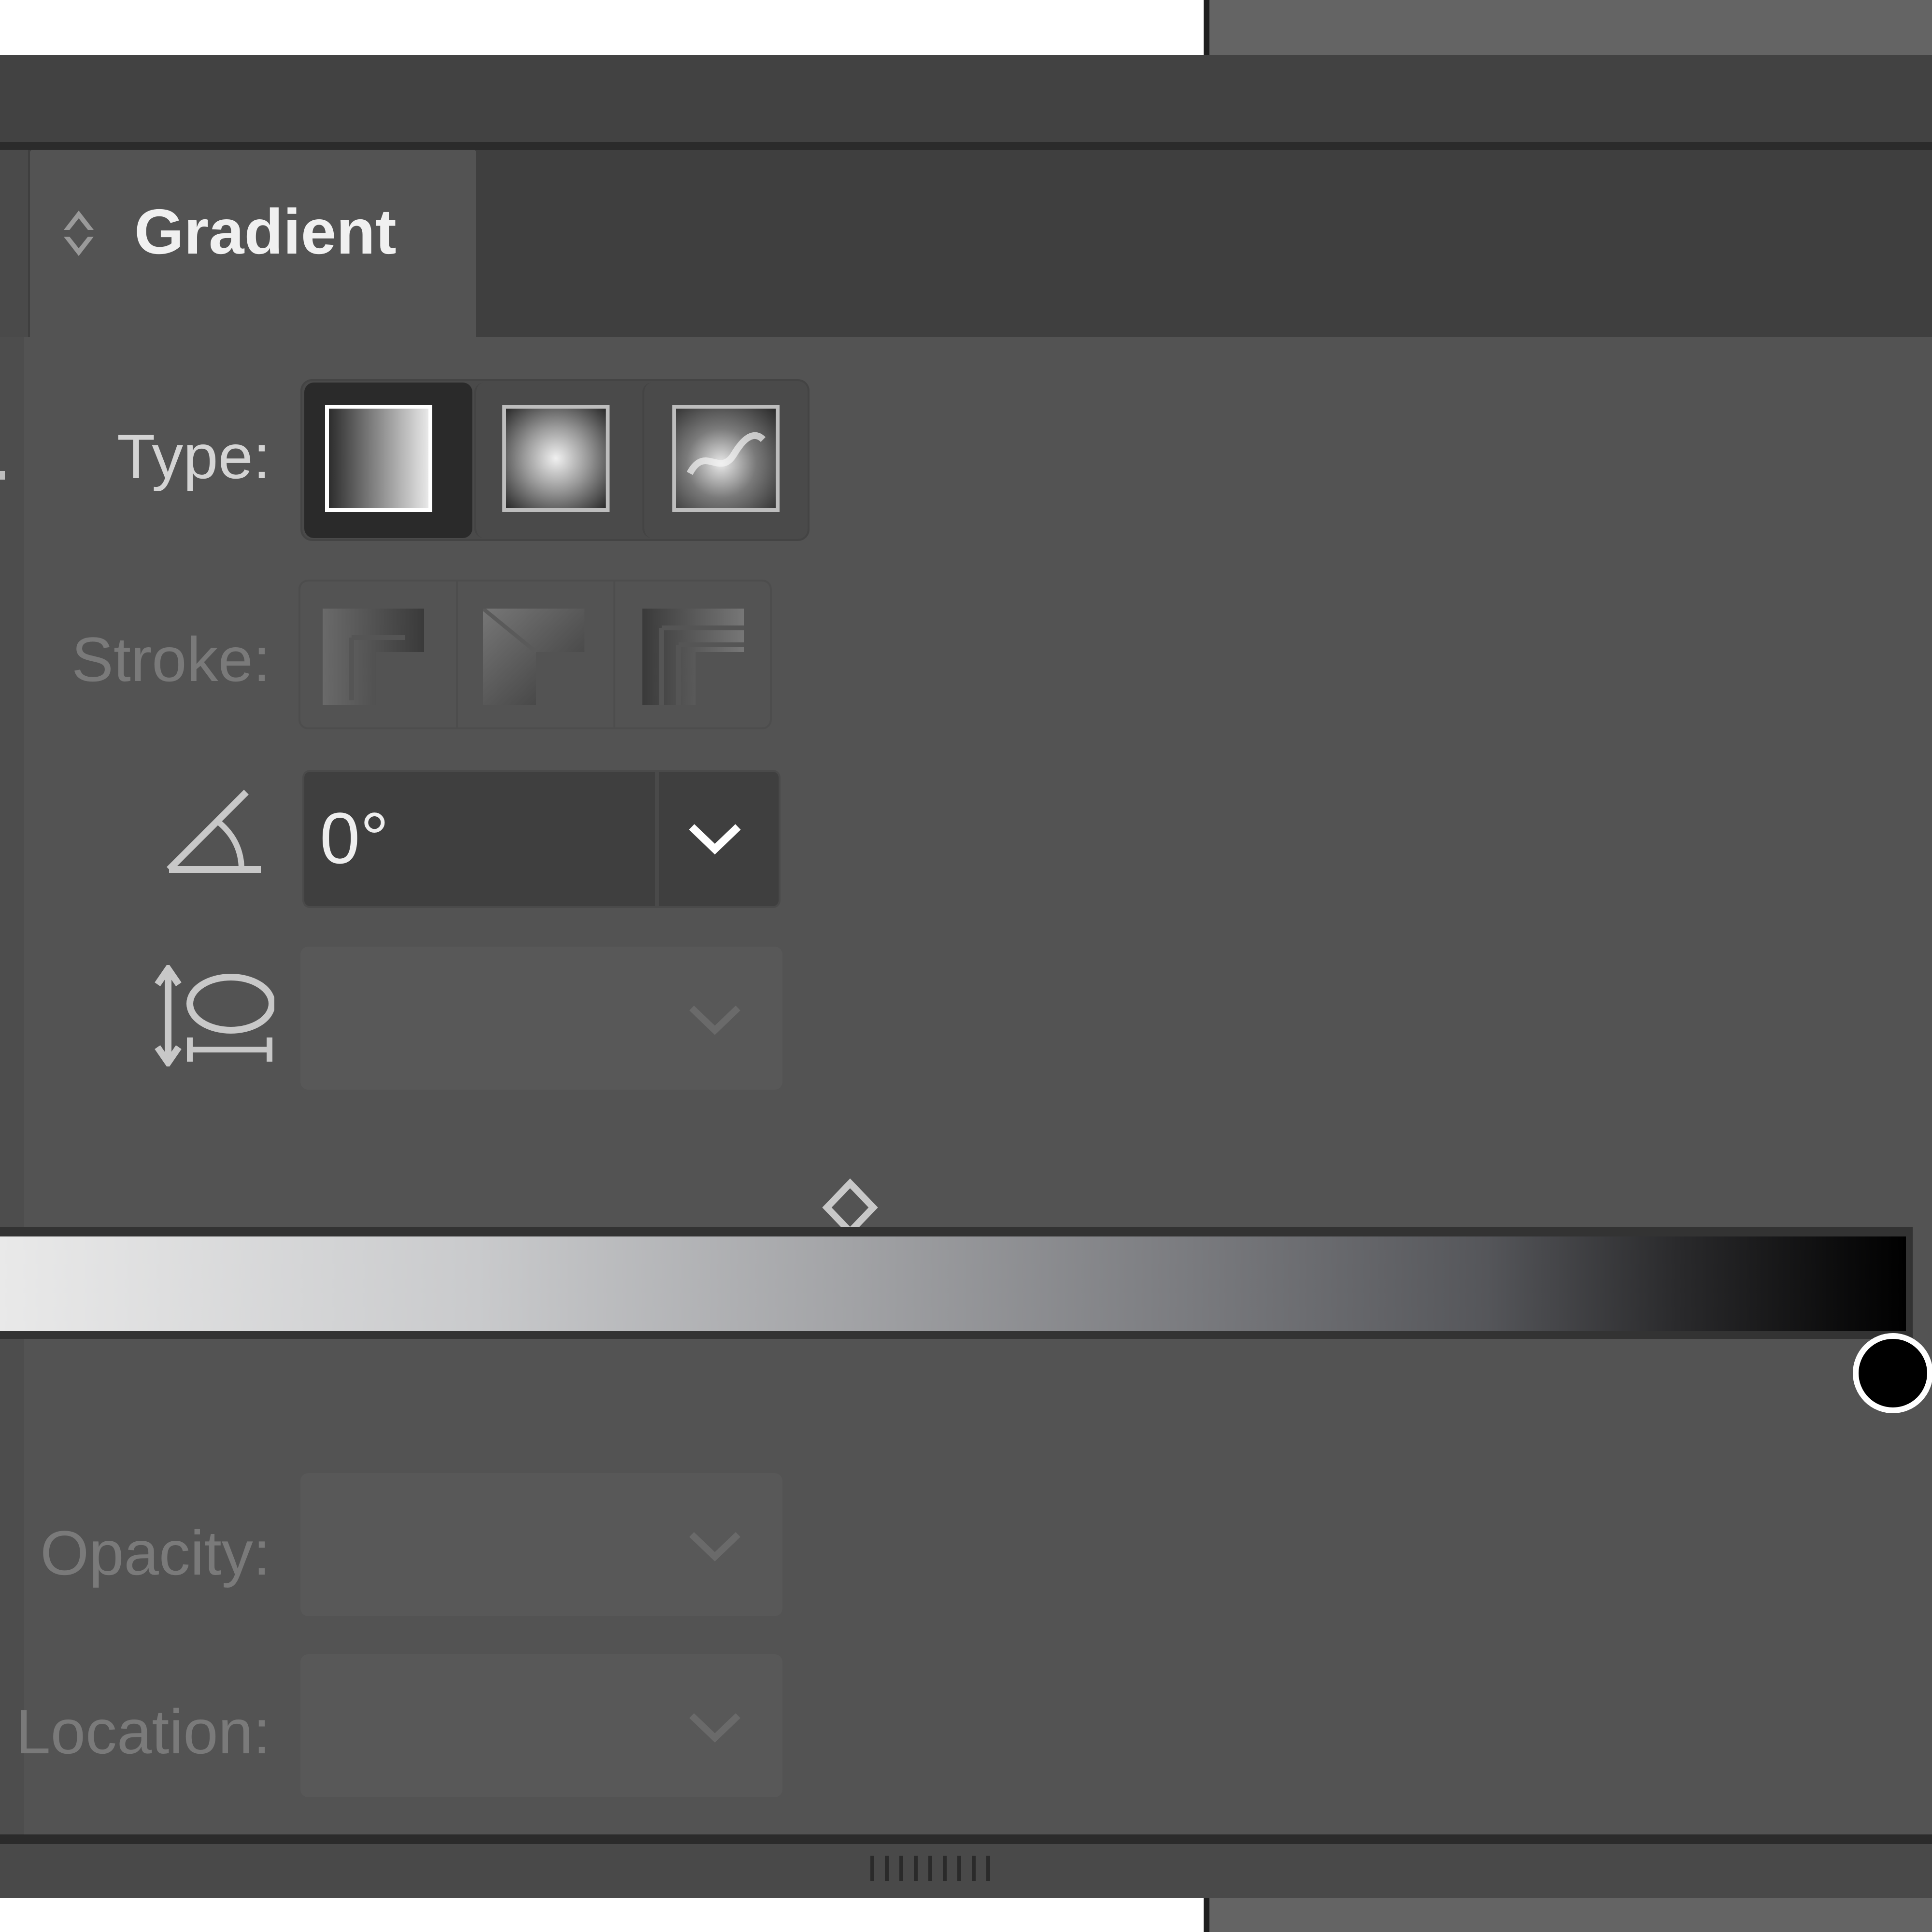 The width and height of the screenshot is (1932, 1932). Describe the element at coordinates (155, 1553) in the screenshot. I see `opacity-label: Opacity:` at that location.